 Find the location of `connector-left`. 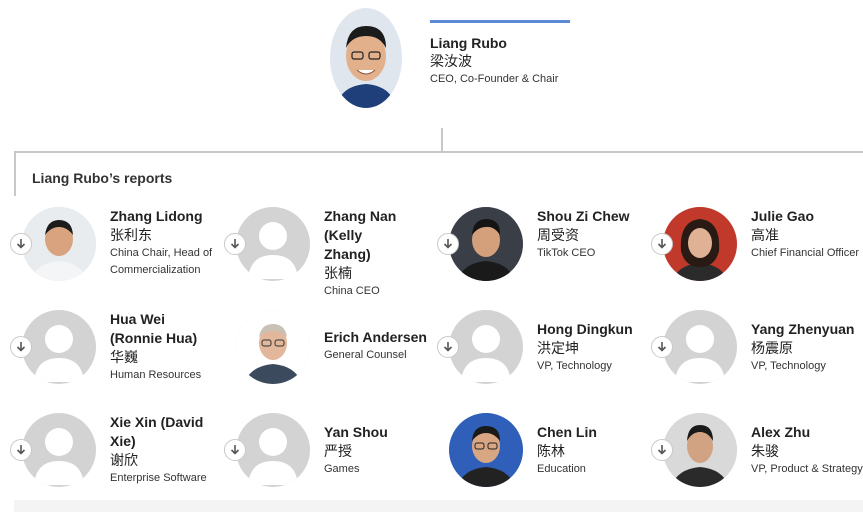

connector-left is located at coordinates (15, 173).